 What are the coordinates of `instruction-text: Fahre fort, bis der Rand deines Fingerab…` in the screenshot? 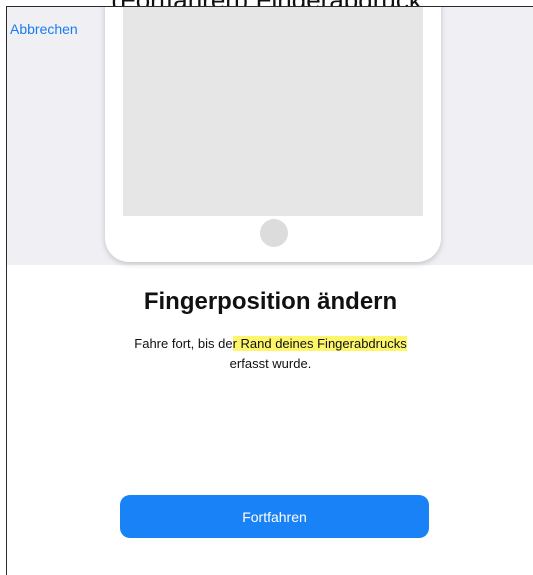 It's located at (270, 354).